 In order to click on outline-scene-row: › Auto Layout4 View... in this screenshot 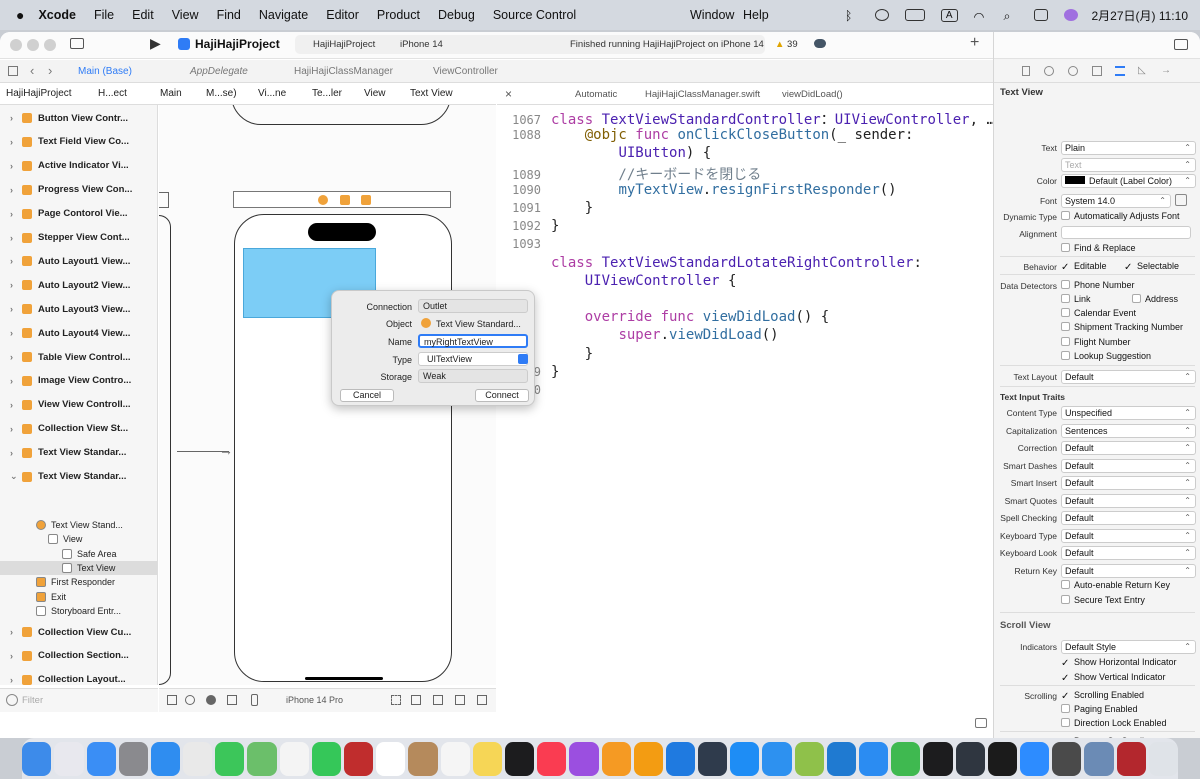, I will do `click(78, 333)`.